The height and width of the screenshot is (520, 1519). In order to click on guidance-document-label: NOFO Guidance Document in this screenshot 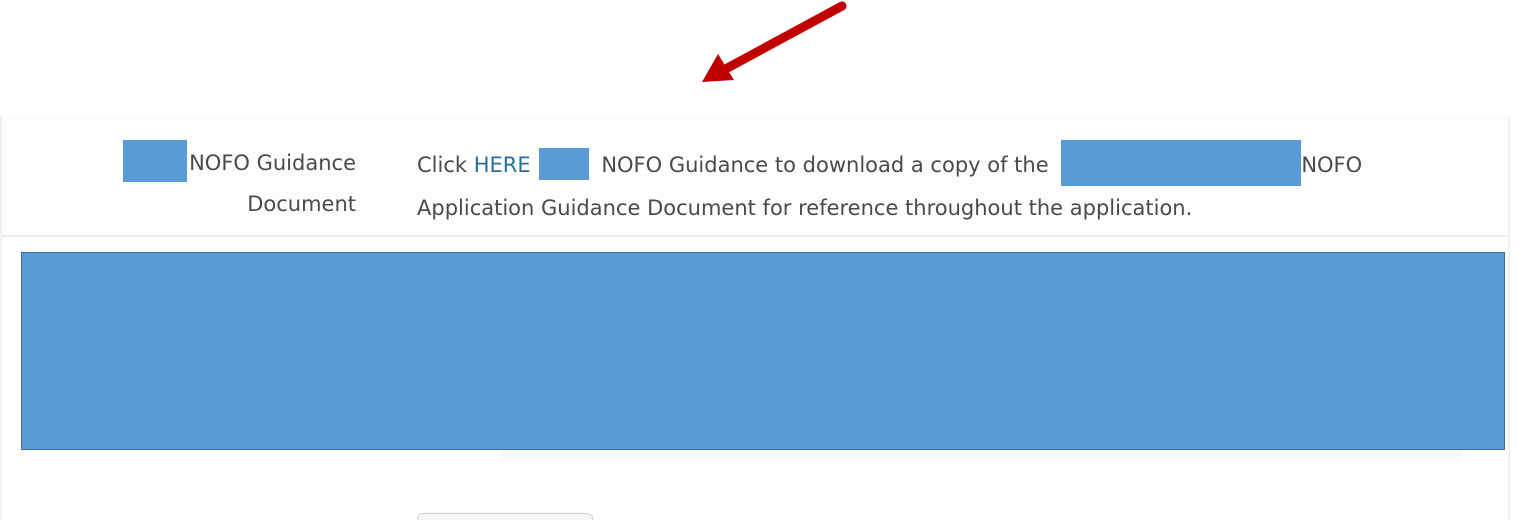, I will do `click(221, 181)`.